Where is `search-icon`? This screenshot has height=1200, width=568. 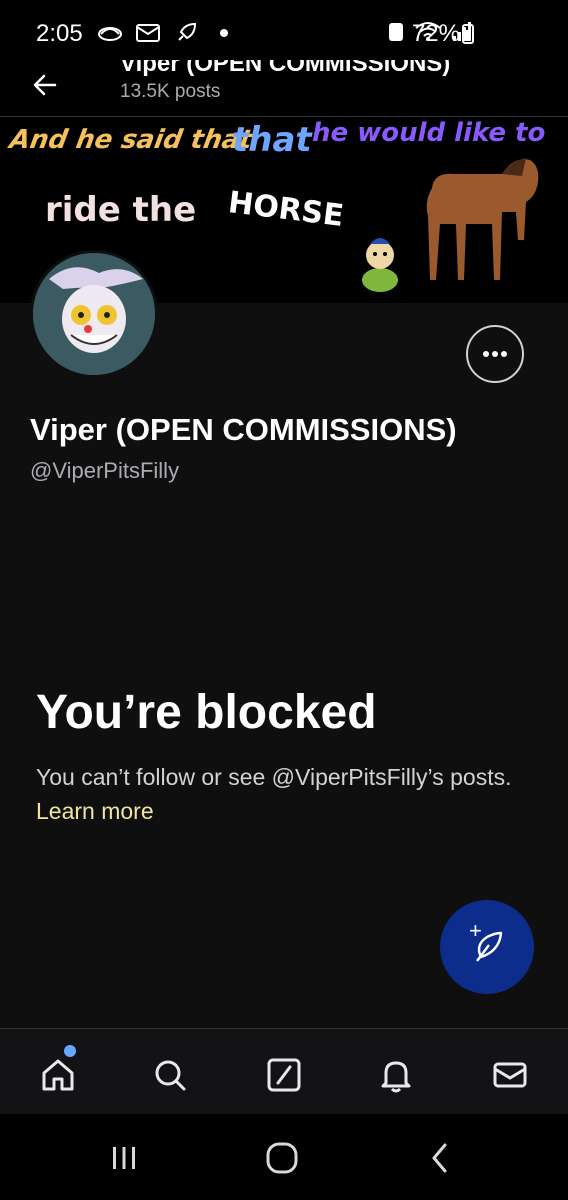 search-icon is located at coordinates (170, 1075).